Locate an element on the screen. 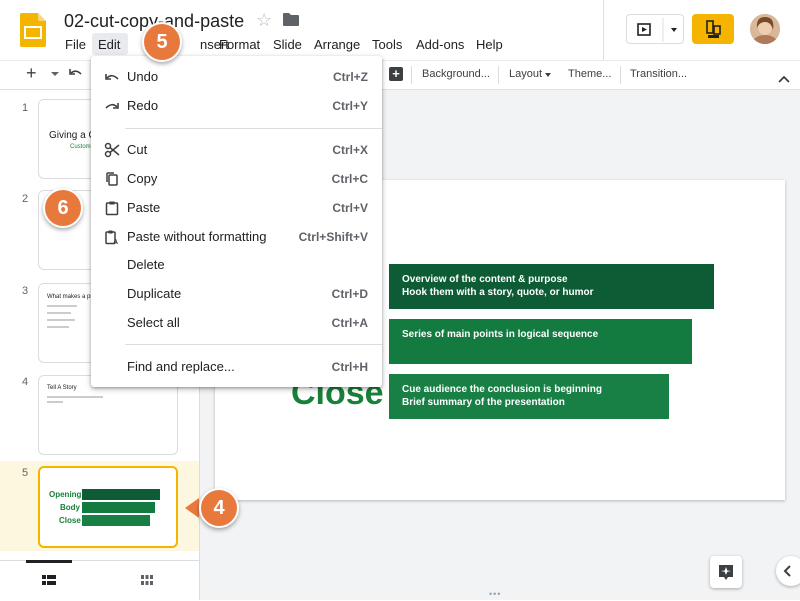 This screenshot has width=800, height=601. shortcut-copy: Ctrl+C is located at coordinates (349, 179).